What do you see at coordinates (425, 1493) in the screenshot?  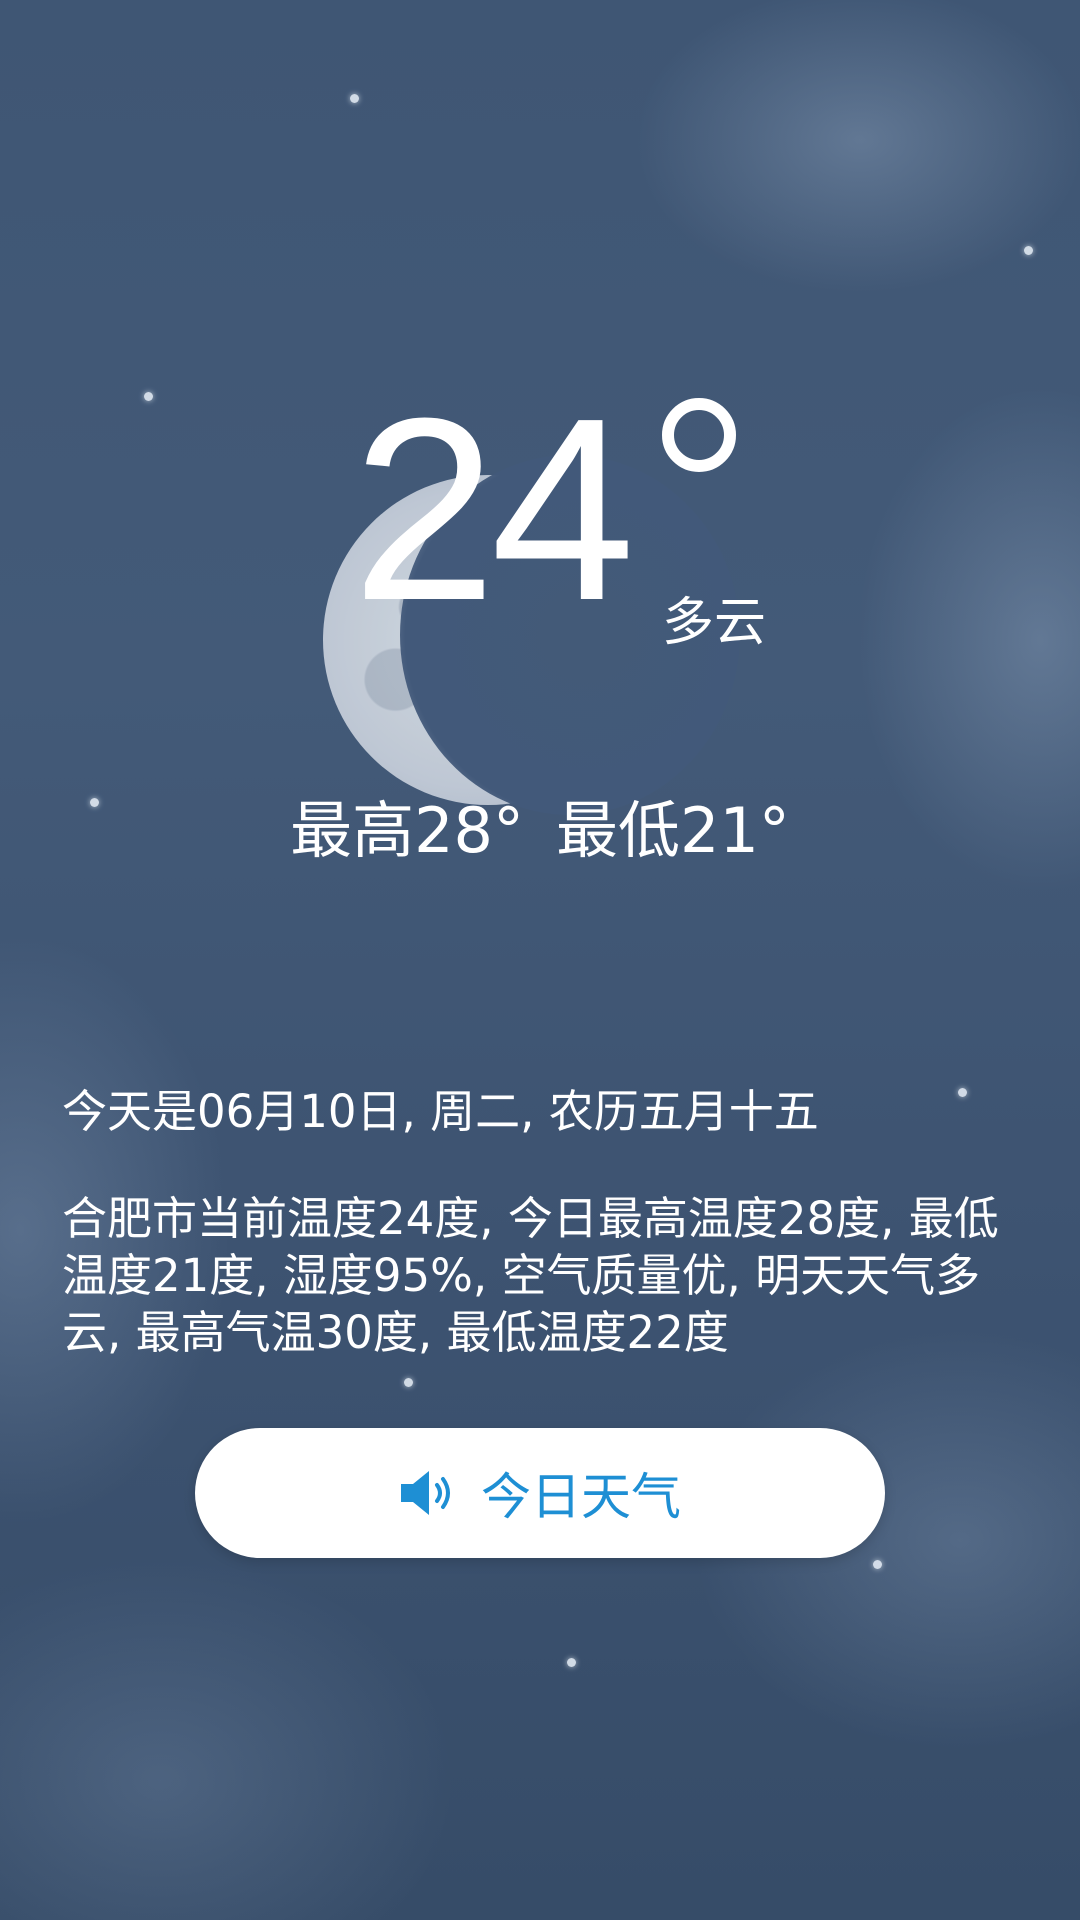 I see `speaker-icon` at bounding box center [425, 1493].